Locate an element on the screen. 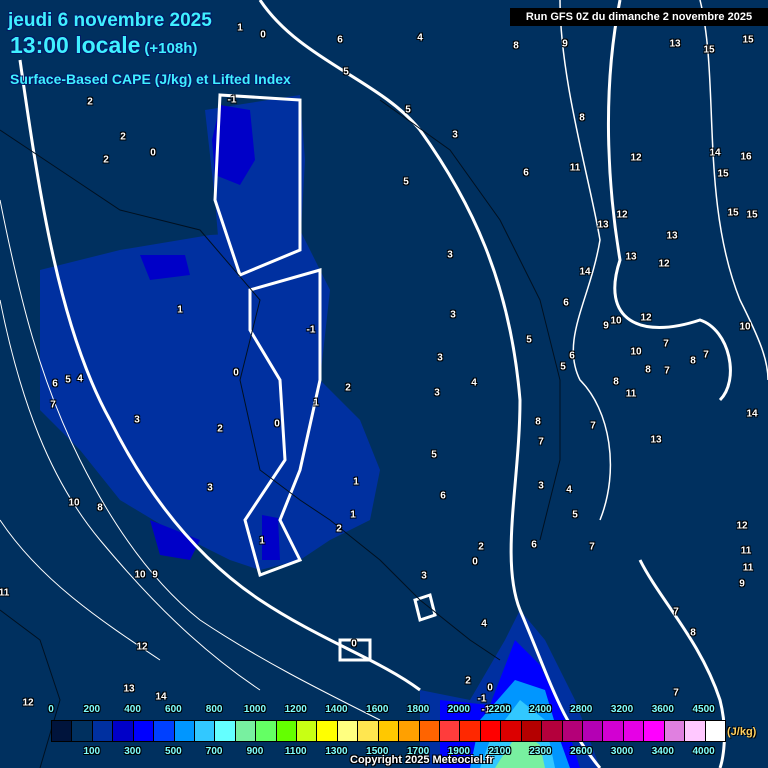 The image size is (768, 768). legend-tick-bottom: 3400 is located at coordinates (662, 751).